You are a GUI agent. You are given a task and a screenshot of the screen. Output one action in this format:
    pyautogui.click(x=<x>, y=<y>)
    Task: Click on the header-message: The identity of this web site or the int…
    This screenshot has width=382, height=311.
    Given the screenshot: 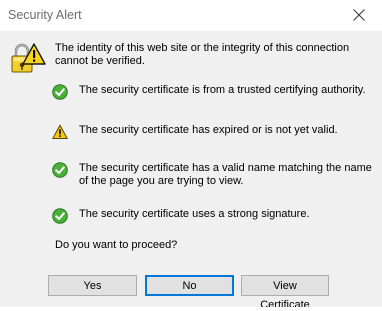 What is the action you would take?
    pyautogui.click(x=202, y=54)
    